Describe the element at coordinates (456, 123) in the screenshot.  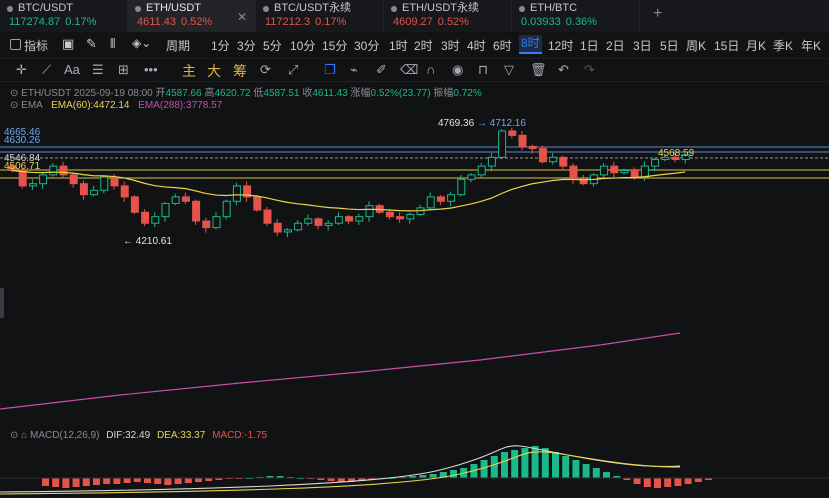
I see `high-annotation: 4769.36` at that location.